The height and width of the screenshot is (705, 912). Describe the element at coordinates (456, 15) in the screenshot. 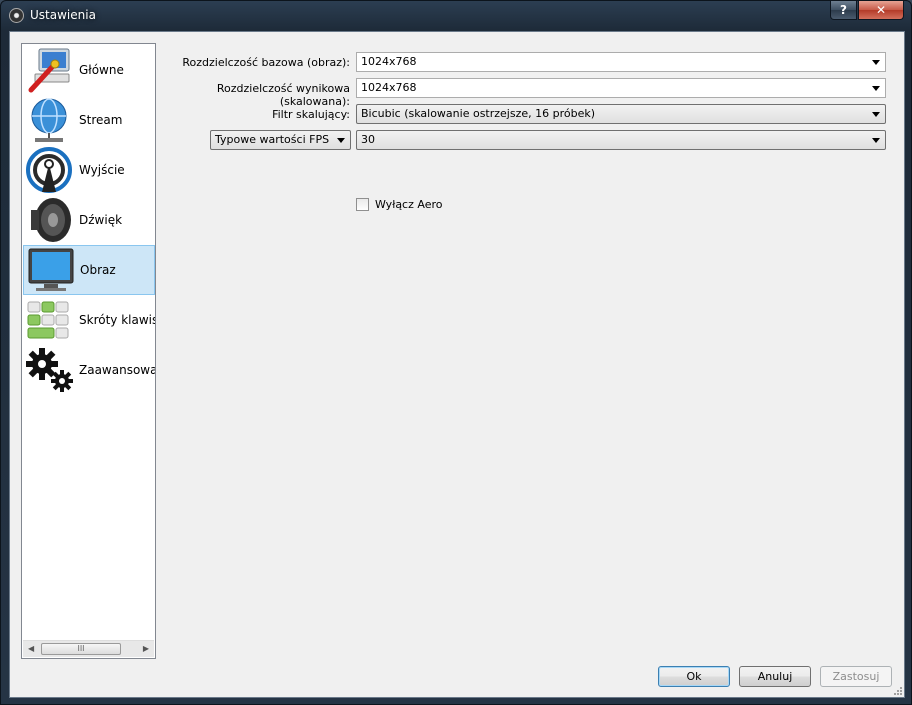

I see `title-bar: Ustawienia ? ✕` at that location.